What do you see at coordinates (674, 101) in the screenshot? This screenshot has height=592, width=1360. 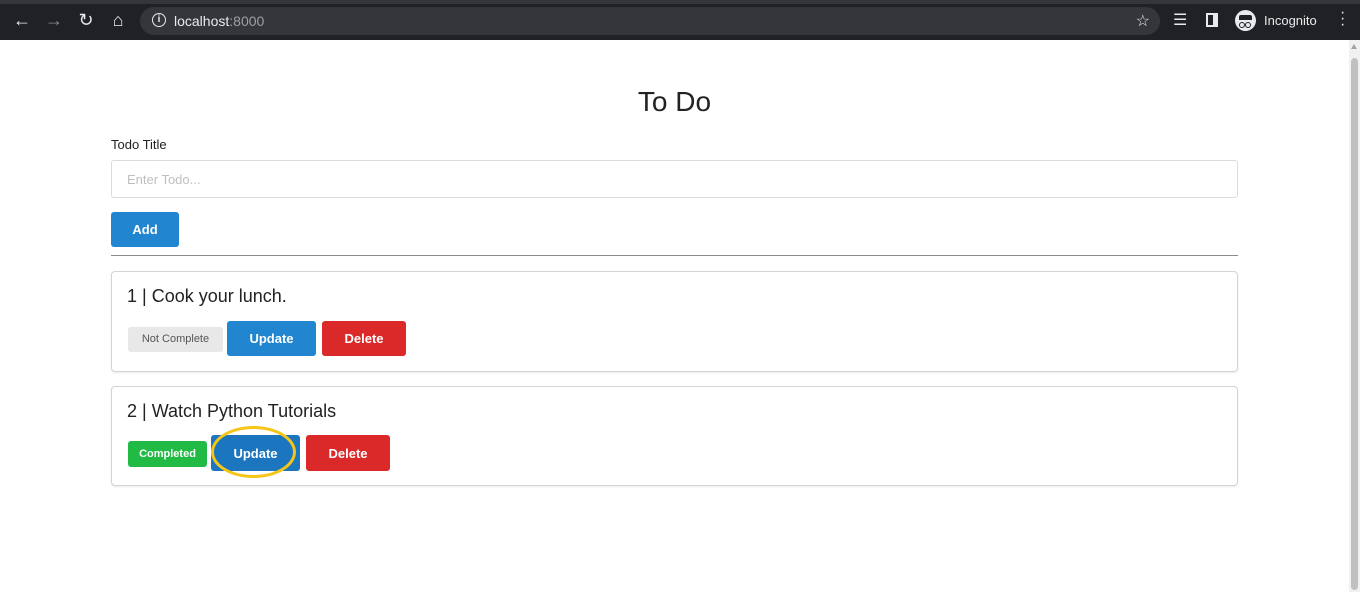 I see `page-title: To Do` at bounding box center [674, 101].